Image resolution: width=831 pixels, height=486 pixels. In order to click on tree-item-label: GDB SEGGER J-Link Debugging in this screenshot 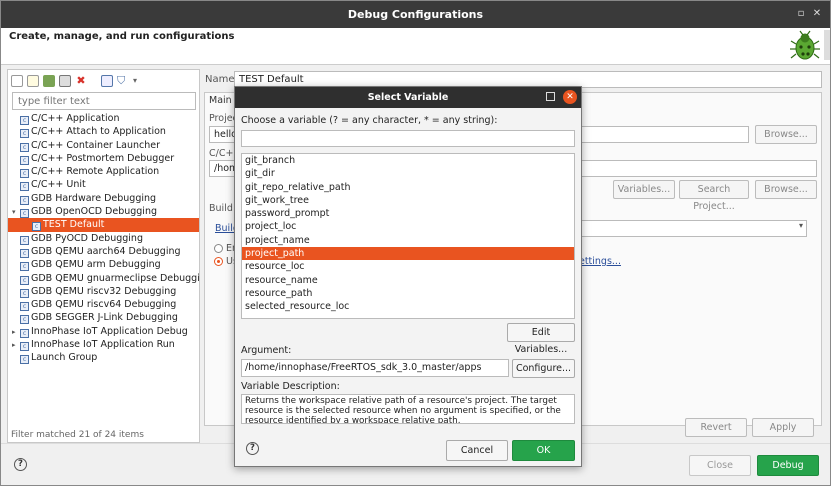, I will do `click(104, 318)`.